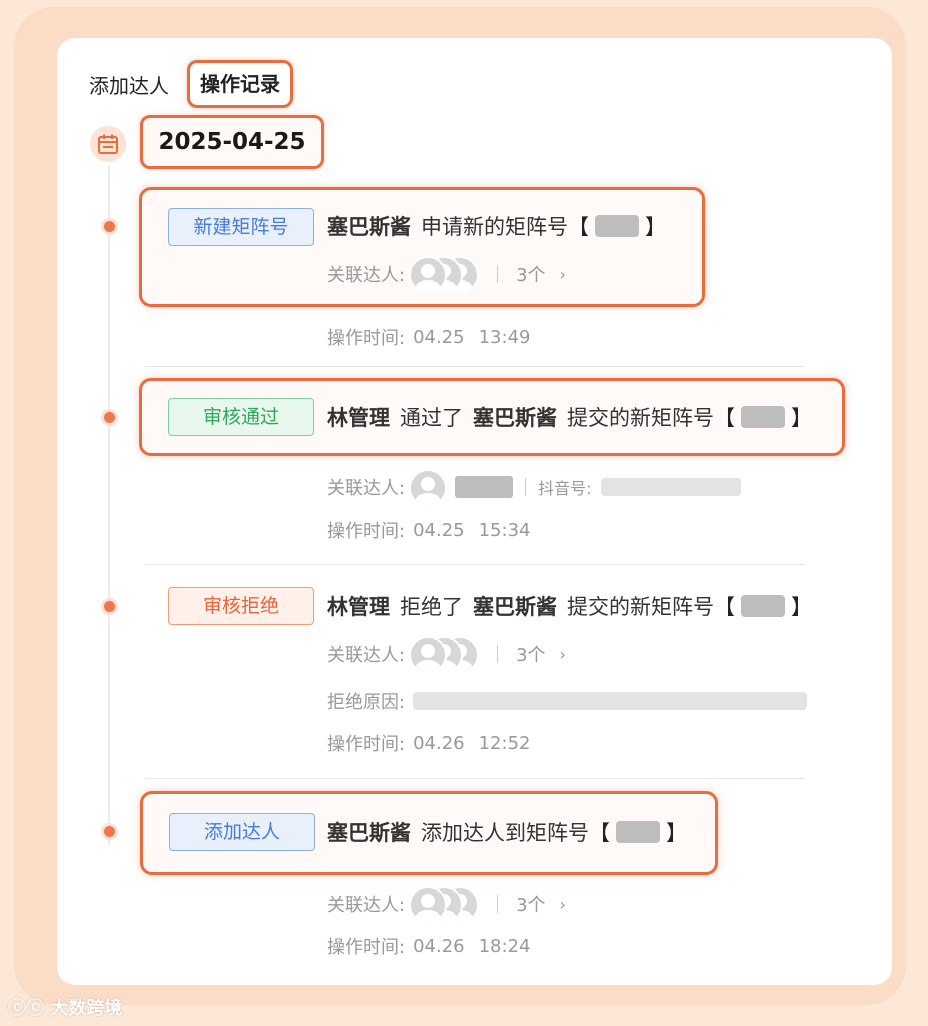 This screenshot has width=928, height=1026. I want to click on watermark-text: 大数跨境, so click(86, 1008).